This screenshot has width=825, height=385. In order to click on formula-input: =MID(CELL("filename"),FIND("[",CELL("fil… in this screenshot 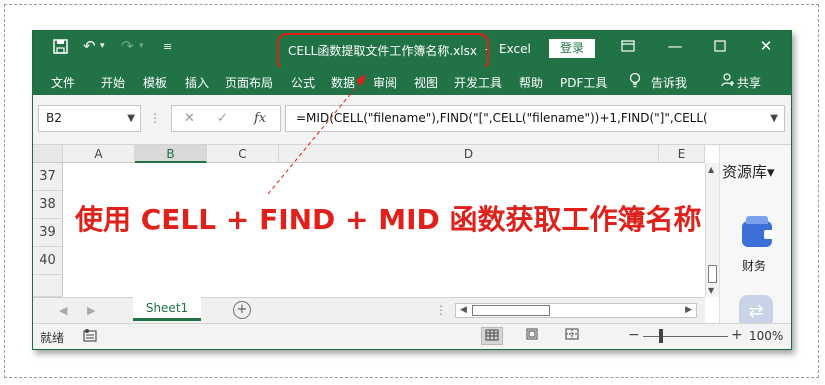, I will do `click(535, 118)`.